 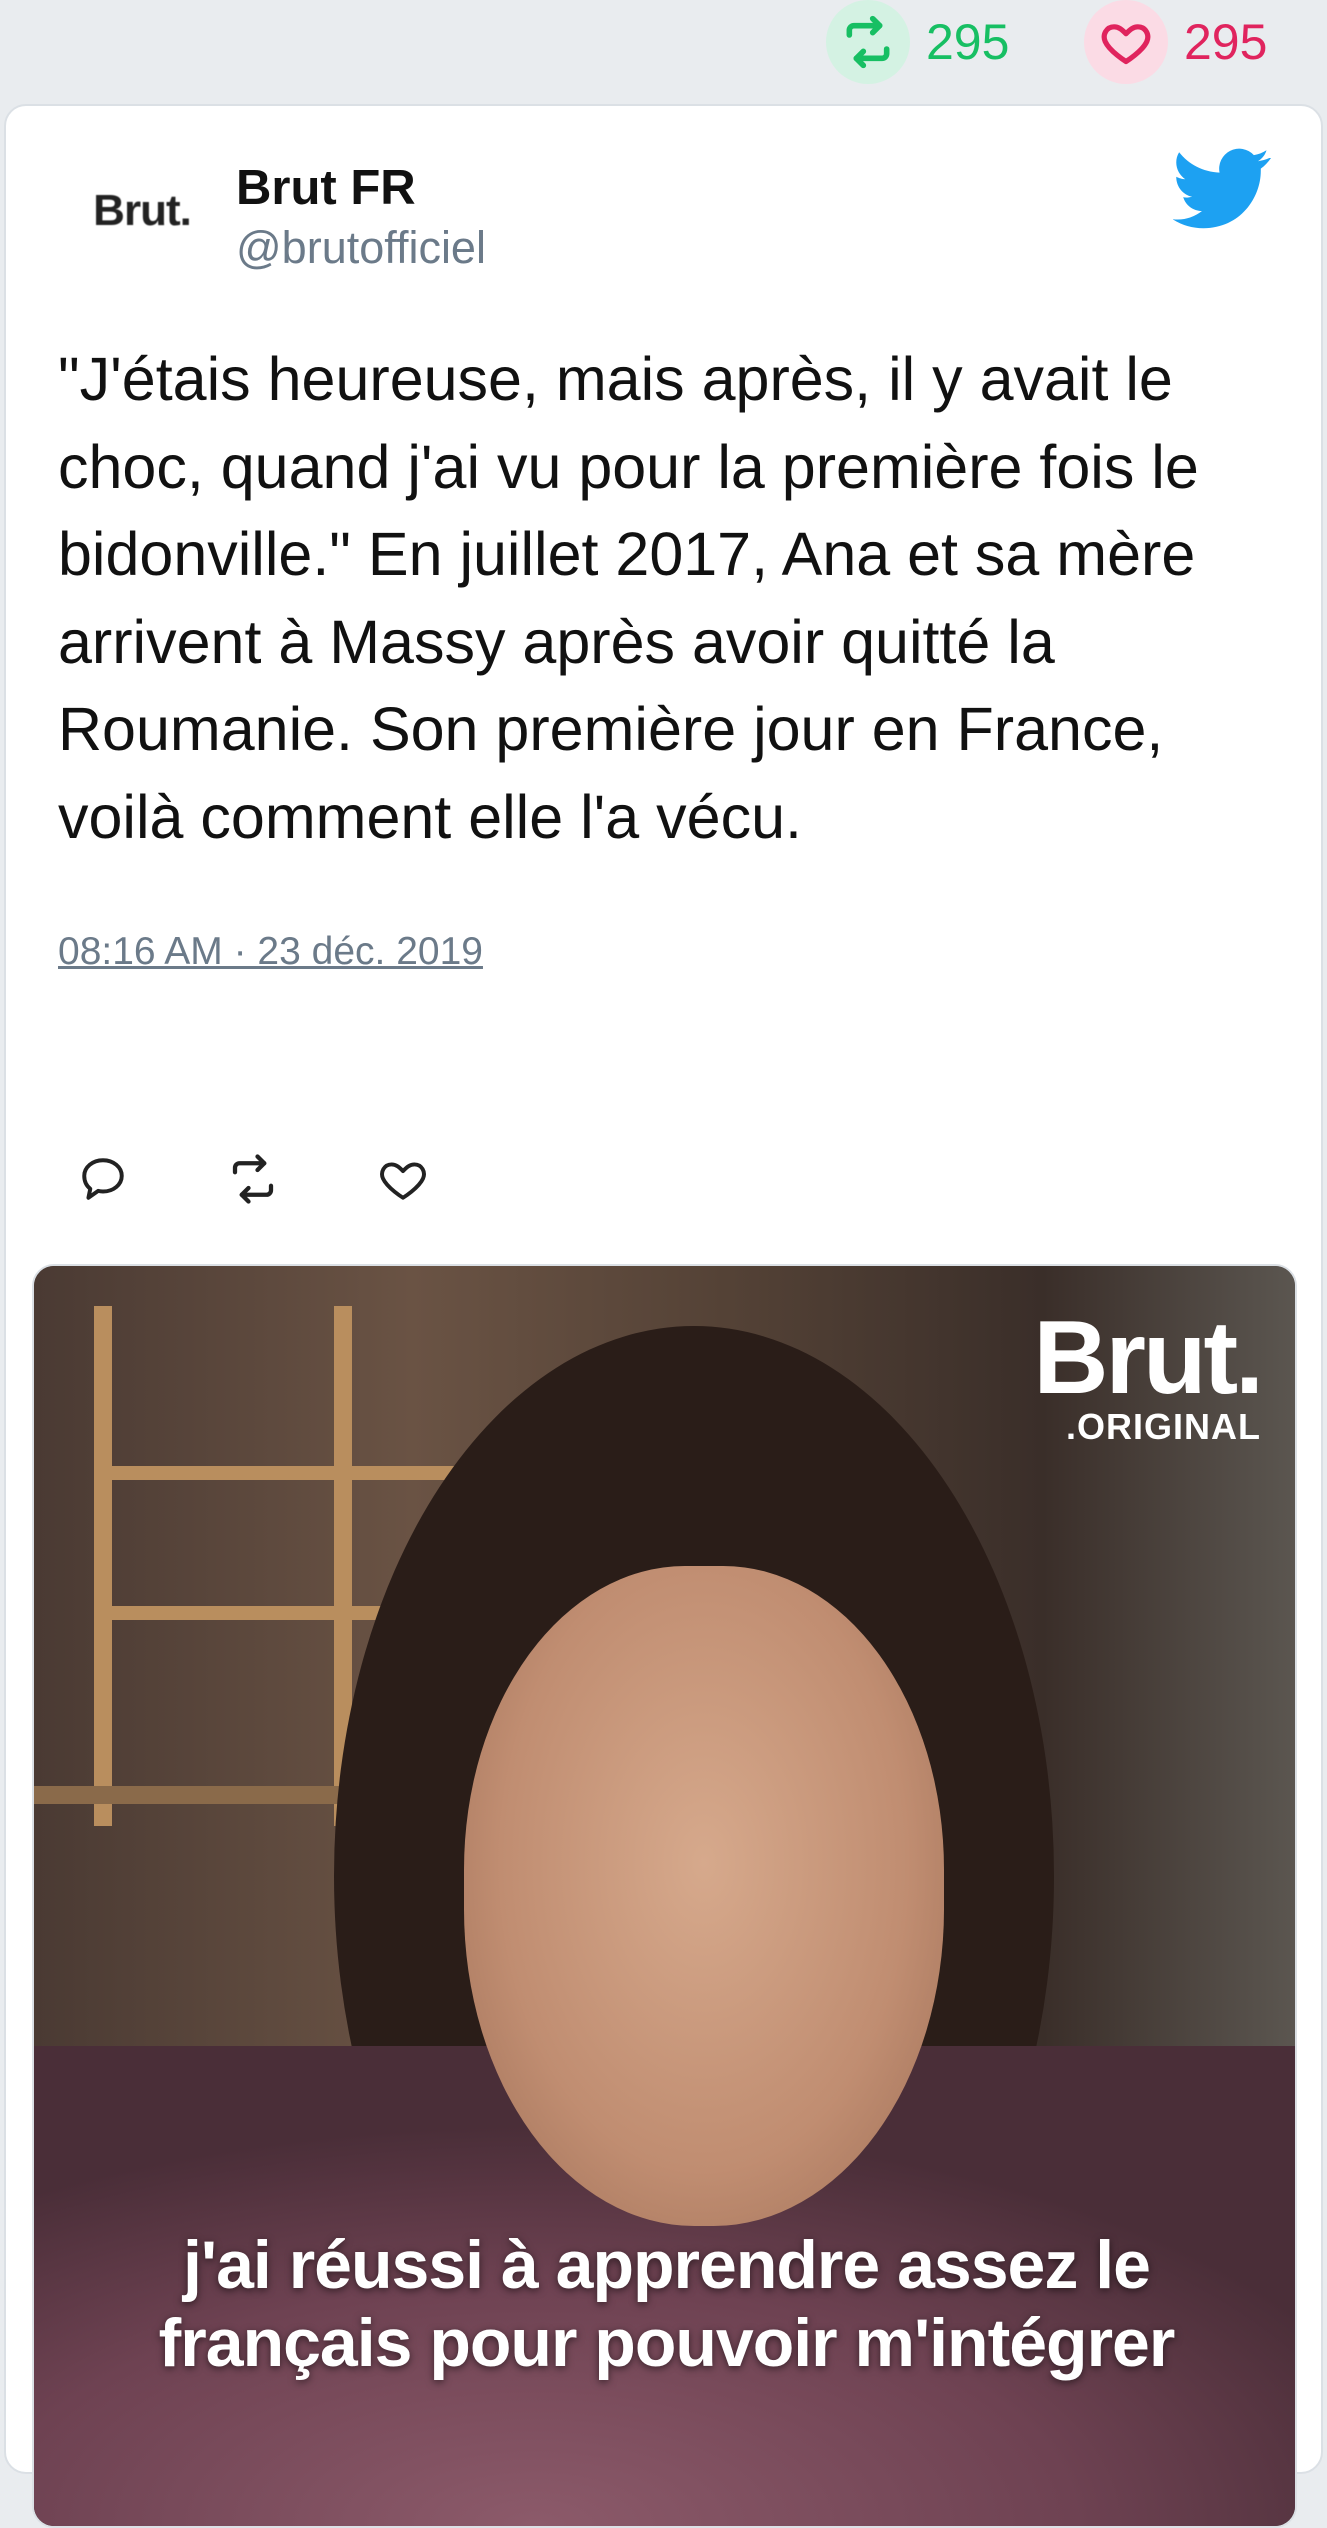 I want to click on shelf-board, so click(x=274, y=1473).